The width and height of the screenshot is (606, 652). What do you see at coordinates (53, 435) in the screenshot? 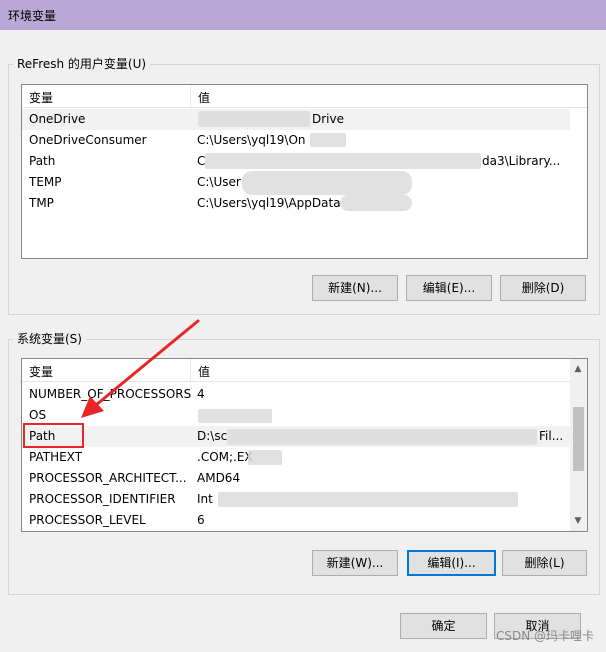
I see `annotation-highlight-box` at bounding box center [53, 435].